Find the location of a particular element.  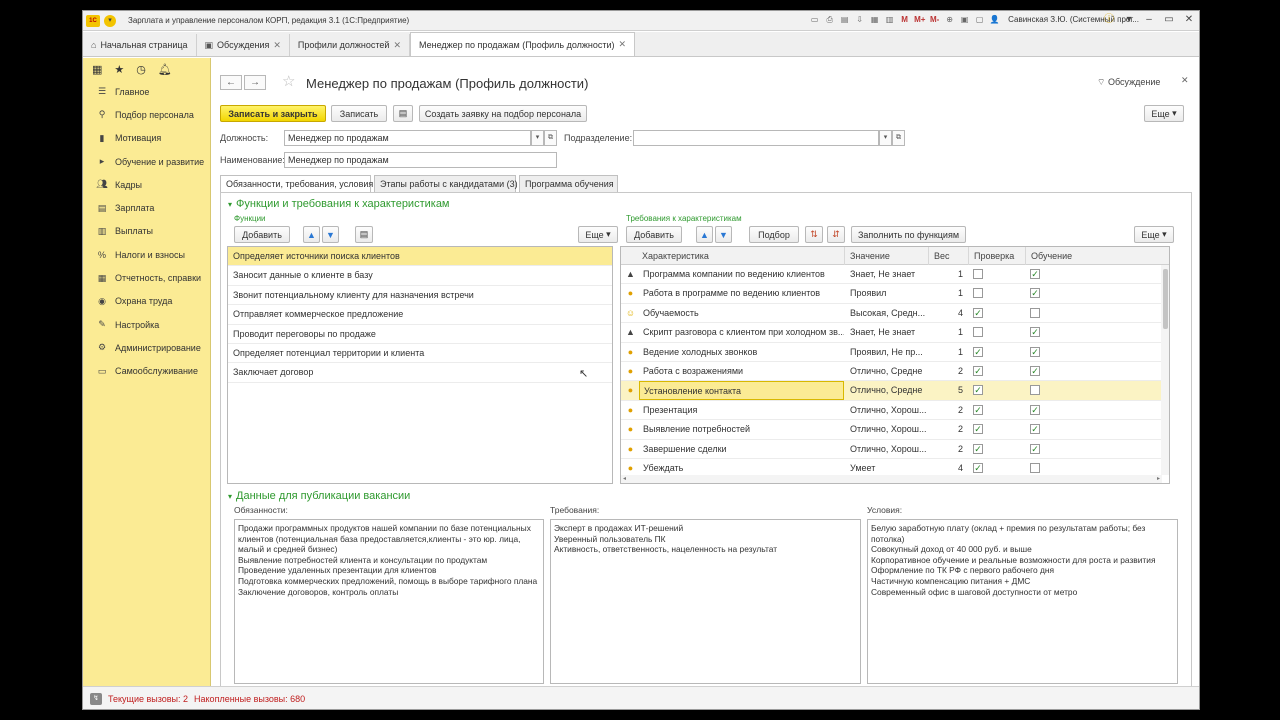

create-recruitment-request-button: Создать заявку на подбор персонала is located at coordinates (503, 113).